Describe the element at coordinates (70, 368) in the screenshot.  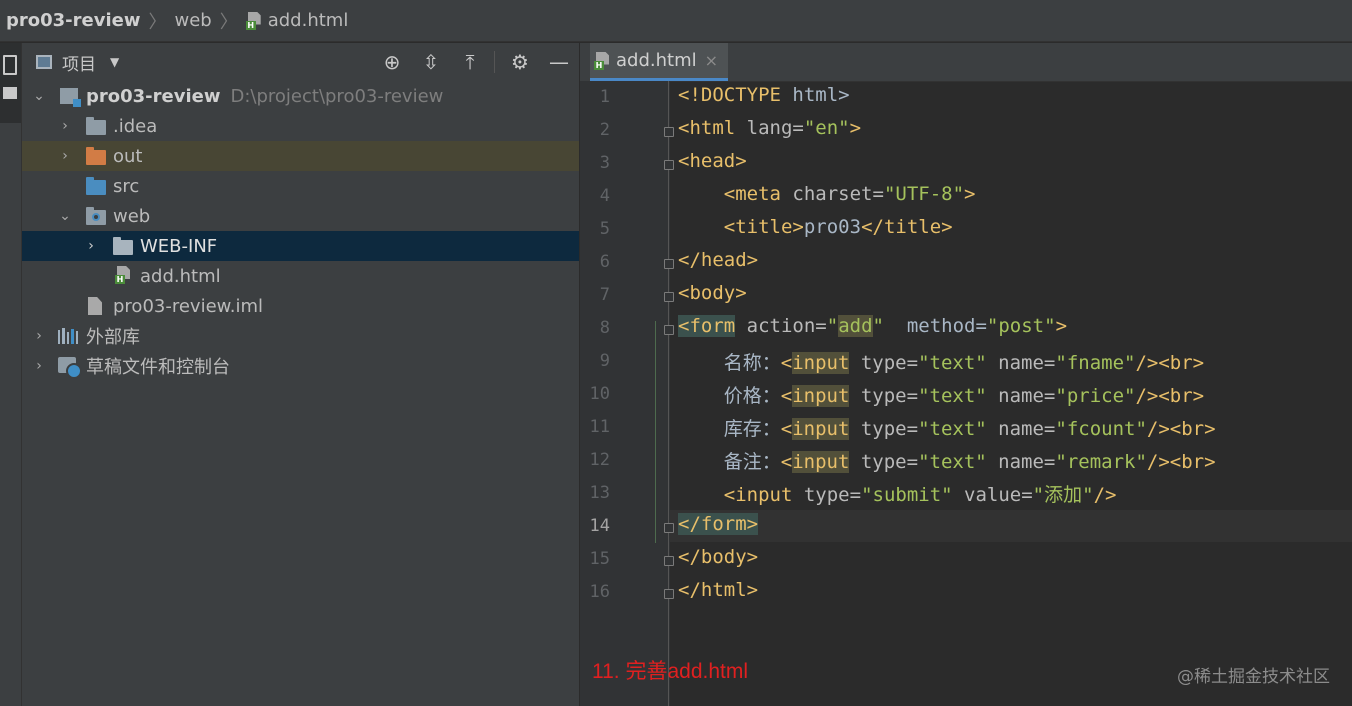
I see `scratches-icon` at that location.